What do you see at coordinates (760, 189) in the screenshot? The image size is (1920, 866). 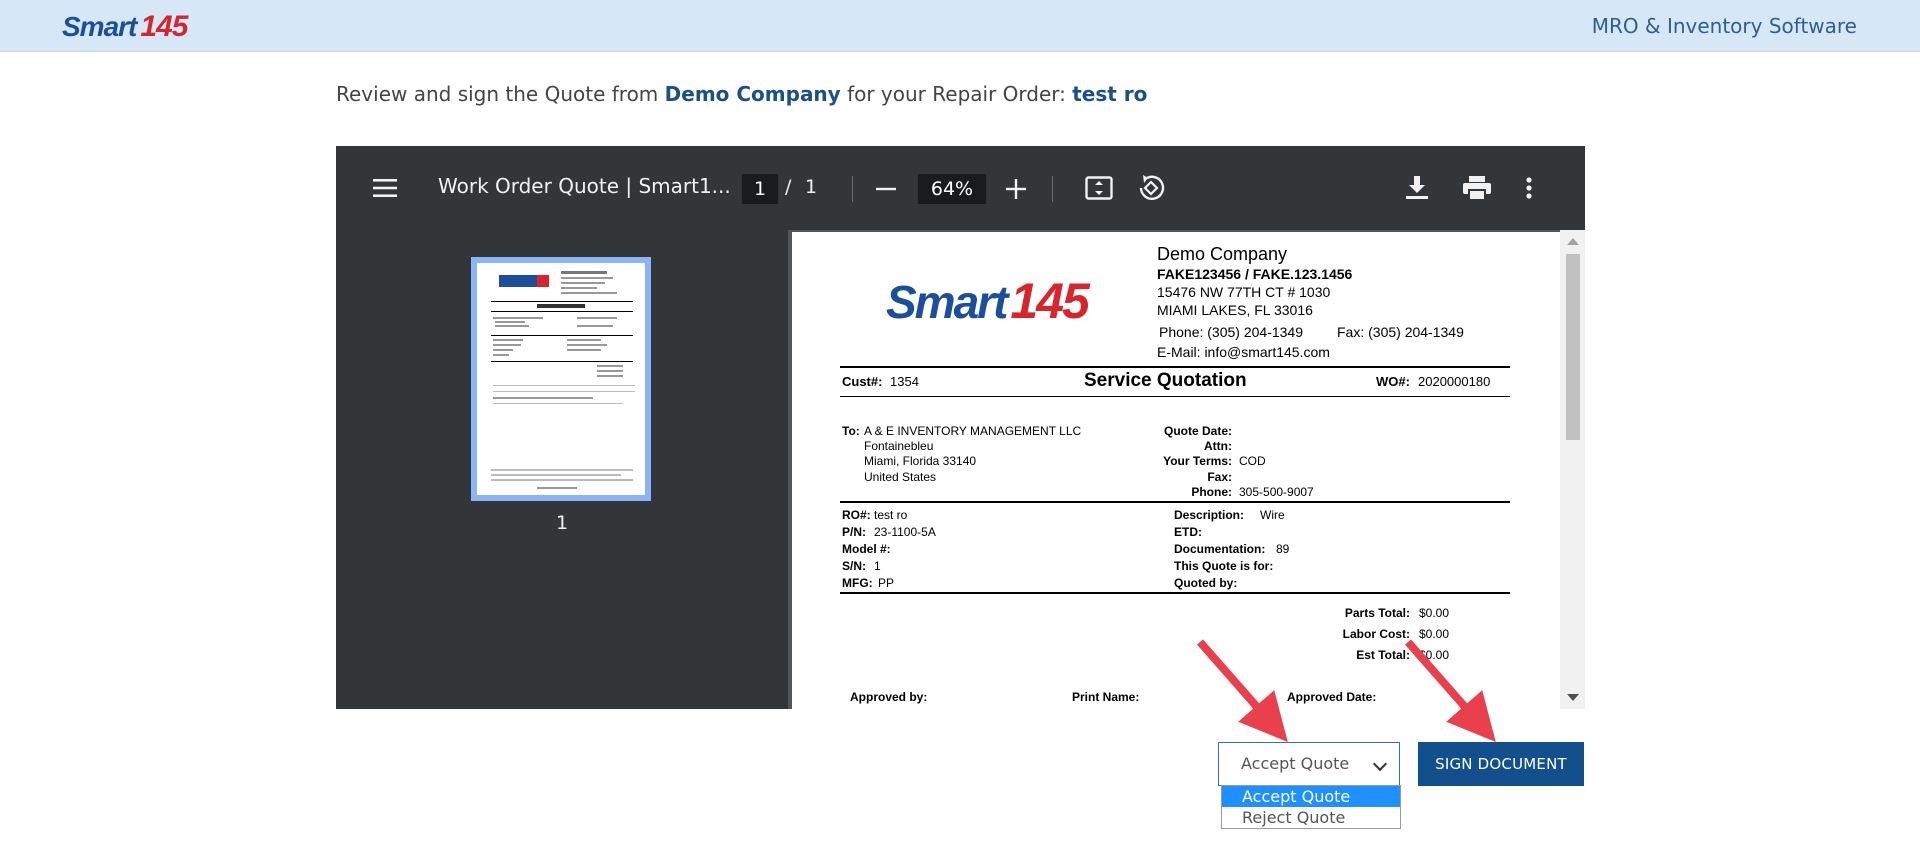 I see `page-number-input: 1` at bounding box center [760, 189].